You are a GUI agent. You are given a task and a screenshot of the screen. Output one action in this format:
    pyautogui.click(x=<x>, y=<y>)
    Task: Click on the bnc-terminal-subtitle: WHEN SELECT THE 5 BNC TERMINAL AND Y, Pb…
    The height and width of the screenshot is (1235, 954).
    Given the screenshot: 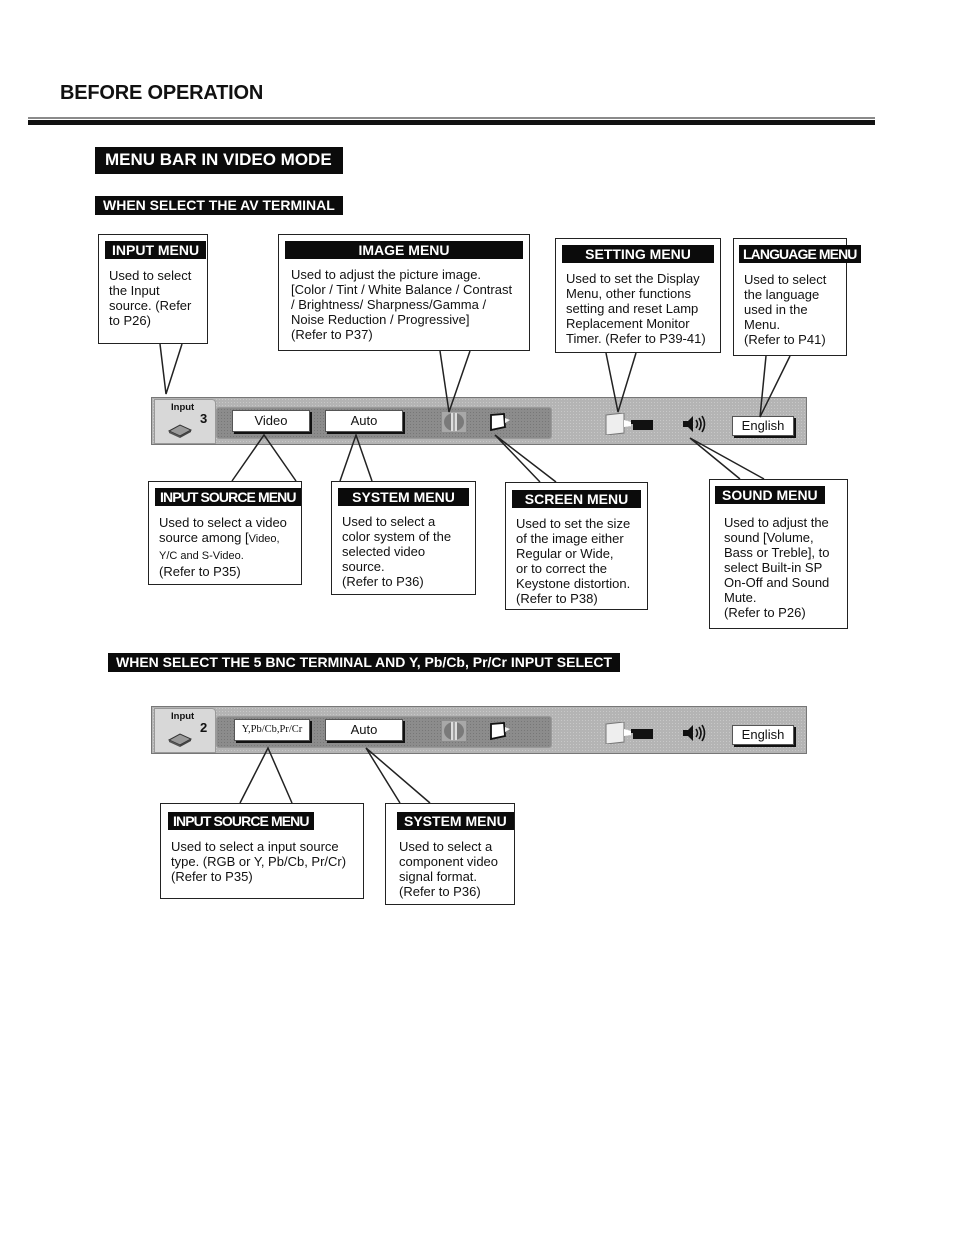 What is the action you would take?
    pyautogui.click(x=364, y=662)
    